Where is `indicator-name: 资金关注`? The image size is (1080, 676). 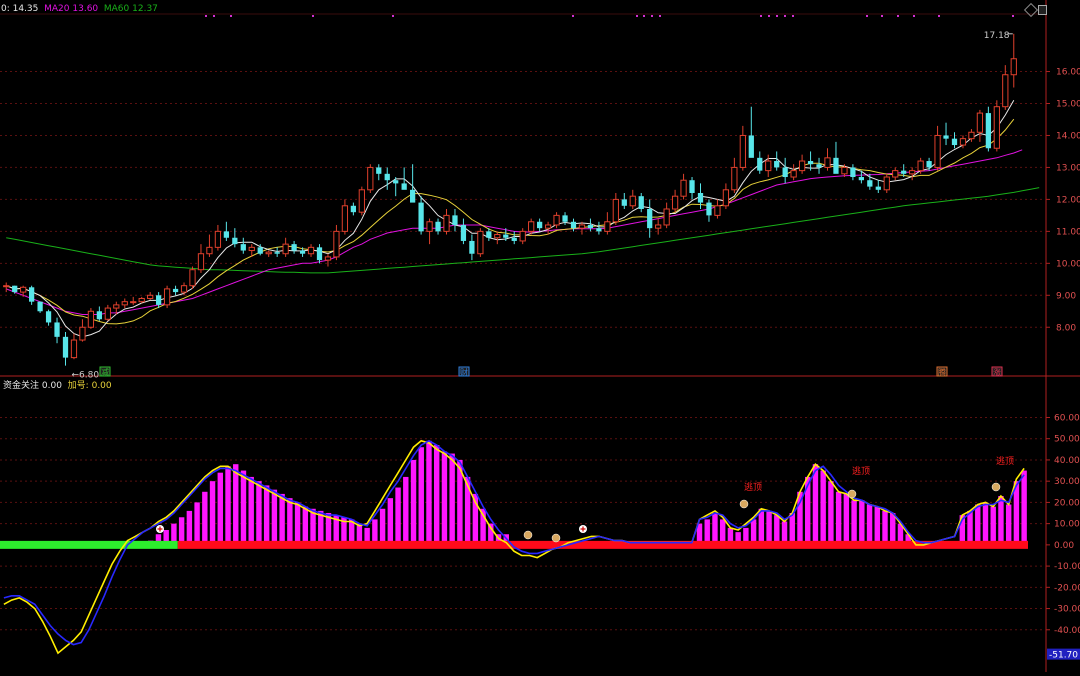
indicator-name: 资金关注 is located at coordinates (21, 386).